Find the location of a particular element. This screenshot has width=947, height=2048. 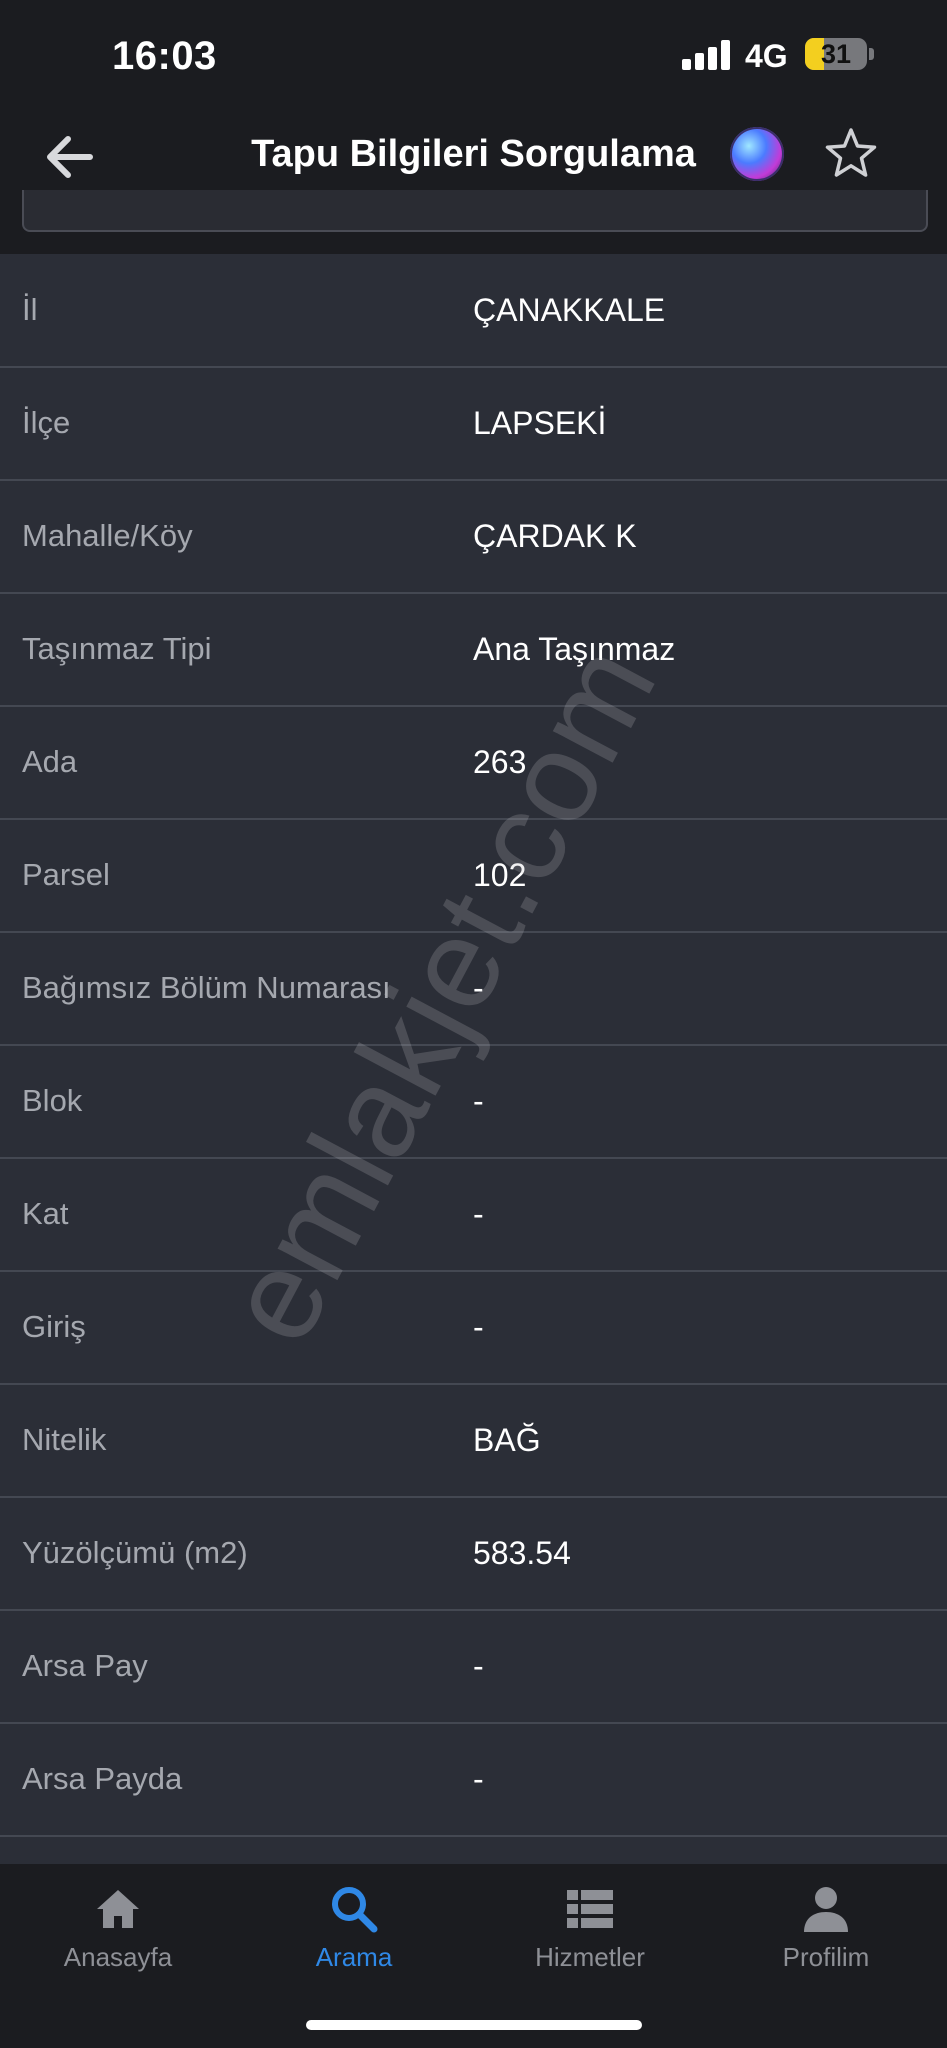

bottom-tab-bar: Anasayfa Arama Hizmetler Profilim is located at coordinates (473, 1956).